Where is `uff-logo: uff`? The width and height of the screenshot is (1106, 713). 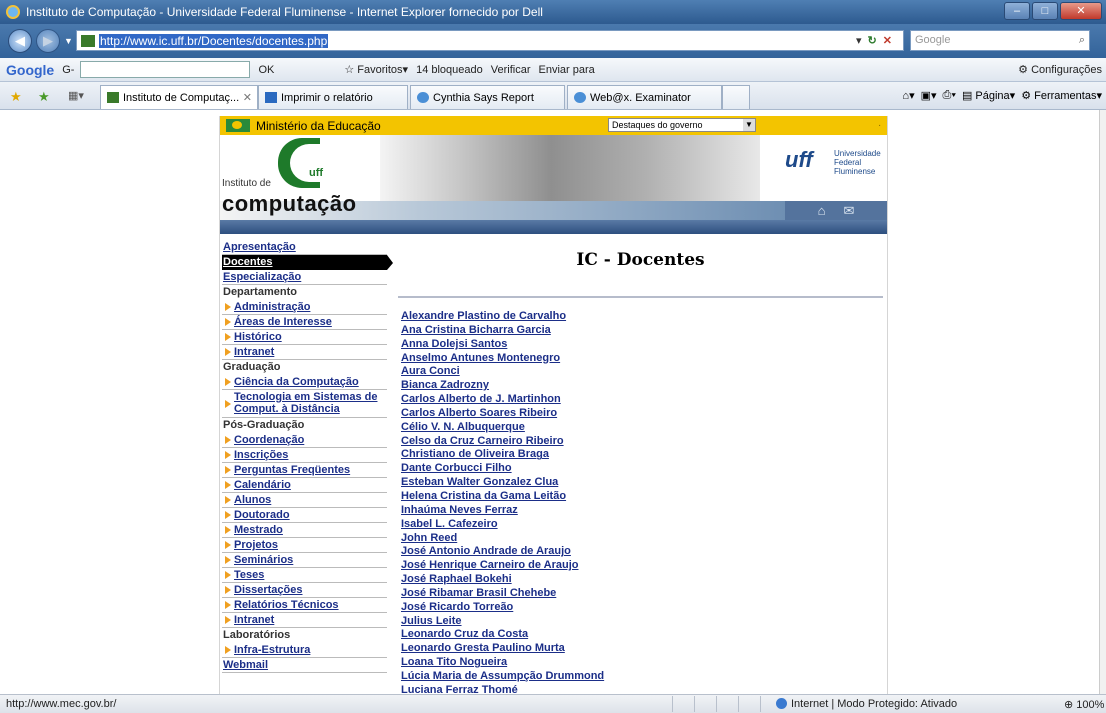
uff-logo: uff is located at coordinates (799, 160).